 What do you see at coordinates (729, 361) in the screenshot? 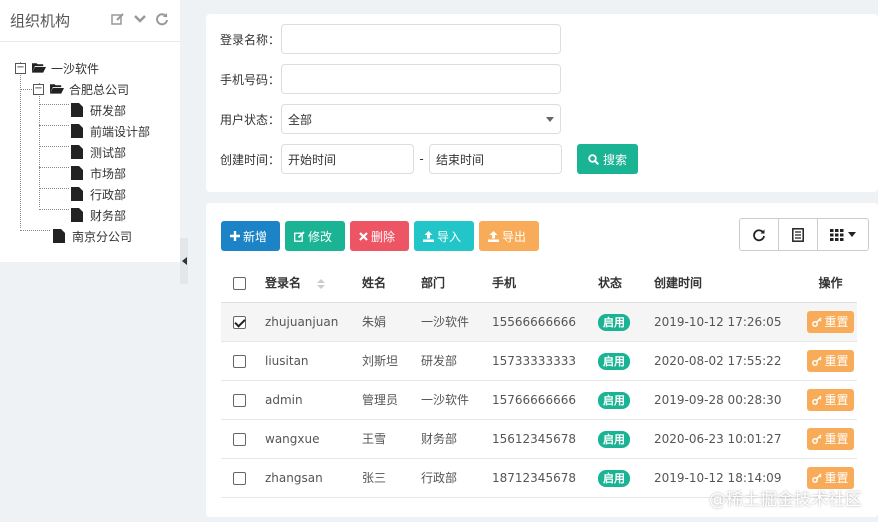
I see `cell-created: 2020-08-02 17:55:22` at bounding box center [729, 361].